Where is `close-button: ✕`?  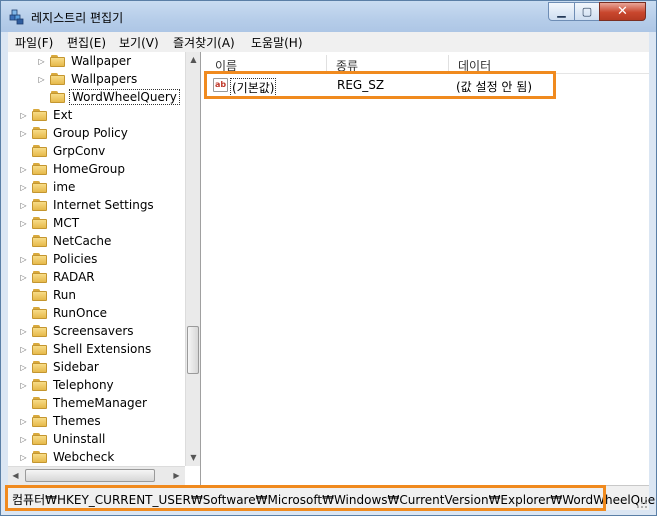 close-button: ✕ is located at coordinates (622, 11).